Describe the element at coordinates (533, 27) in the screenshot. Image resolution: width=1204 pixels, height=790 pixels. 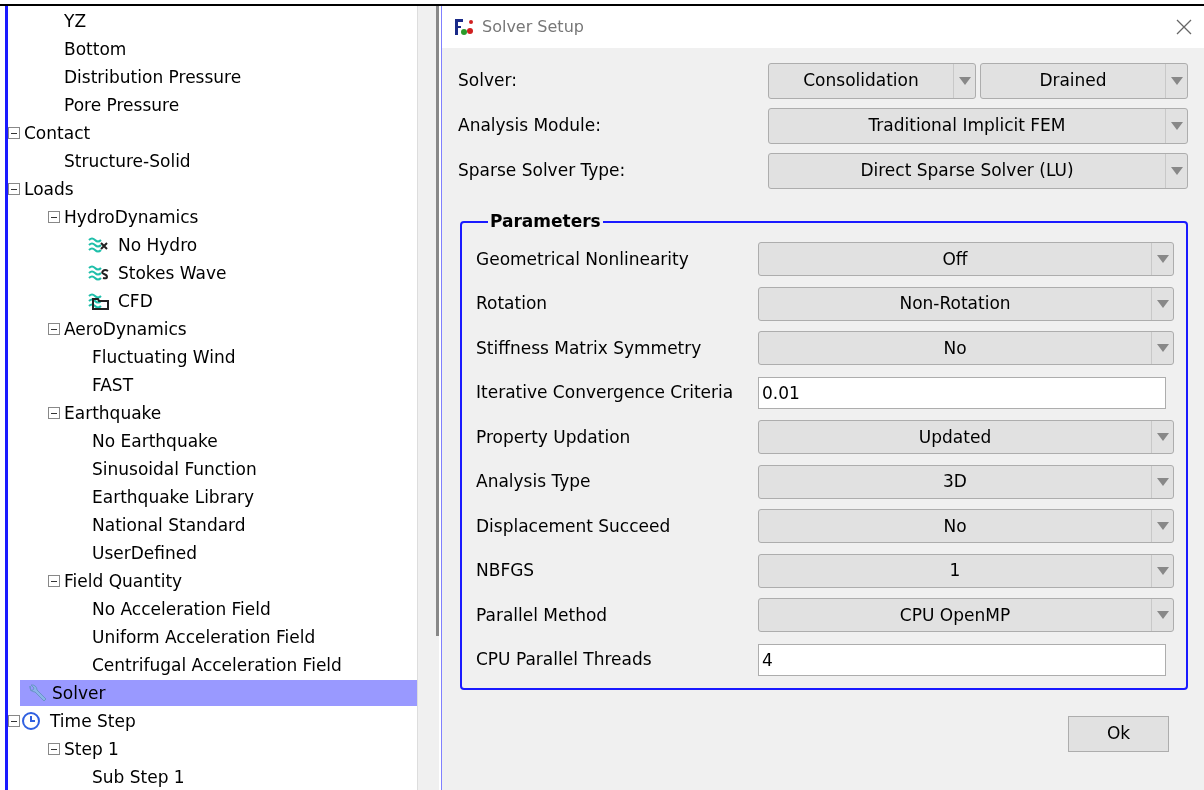
I see `dialog-title: Solver Setup` at that location.